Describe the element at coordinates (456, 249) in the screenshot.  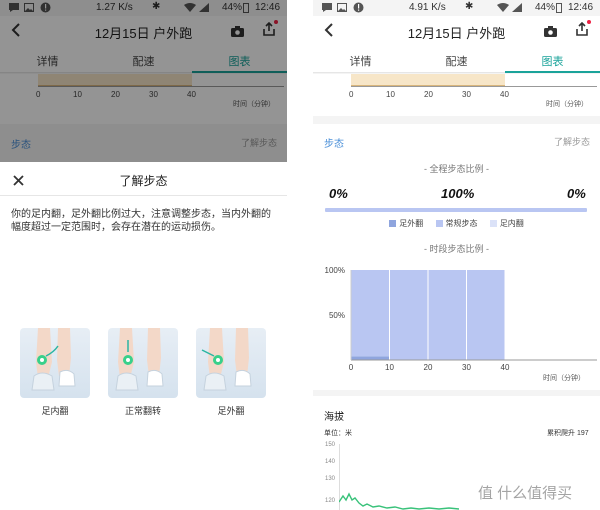
I see `period-title: - 时段步态比例 -` at that location.